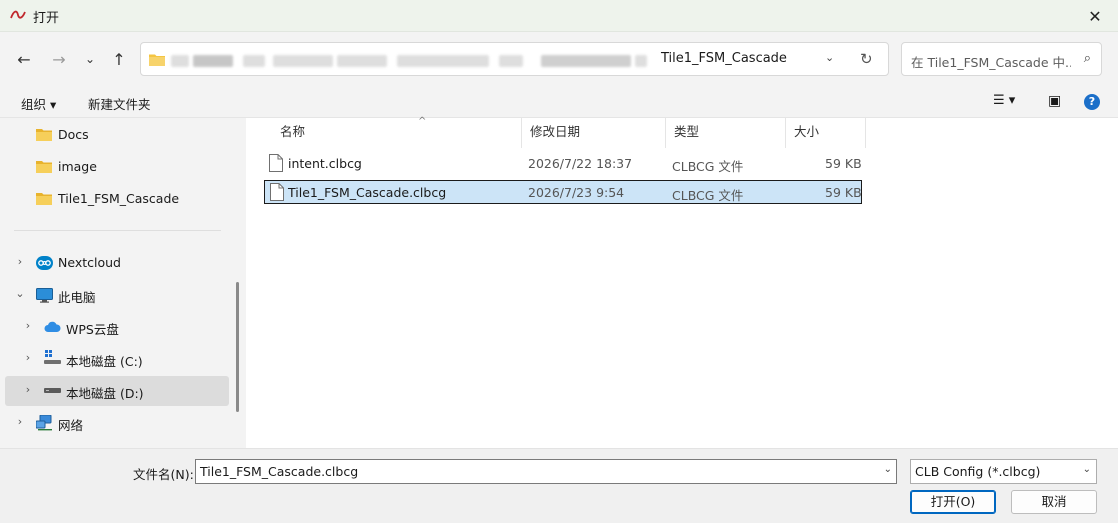  What do you see at coordinates (293, 131) in the screenshot?
I see `column-header-label: 名称` at bounding box center [293, 131].